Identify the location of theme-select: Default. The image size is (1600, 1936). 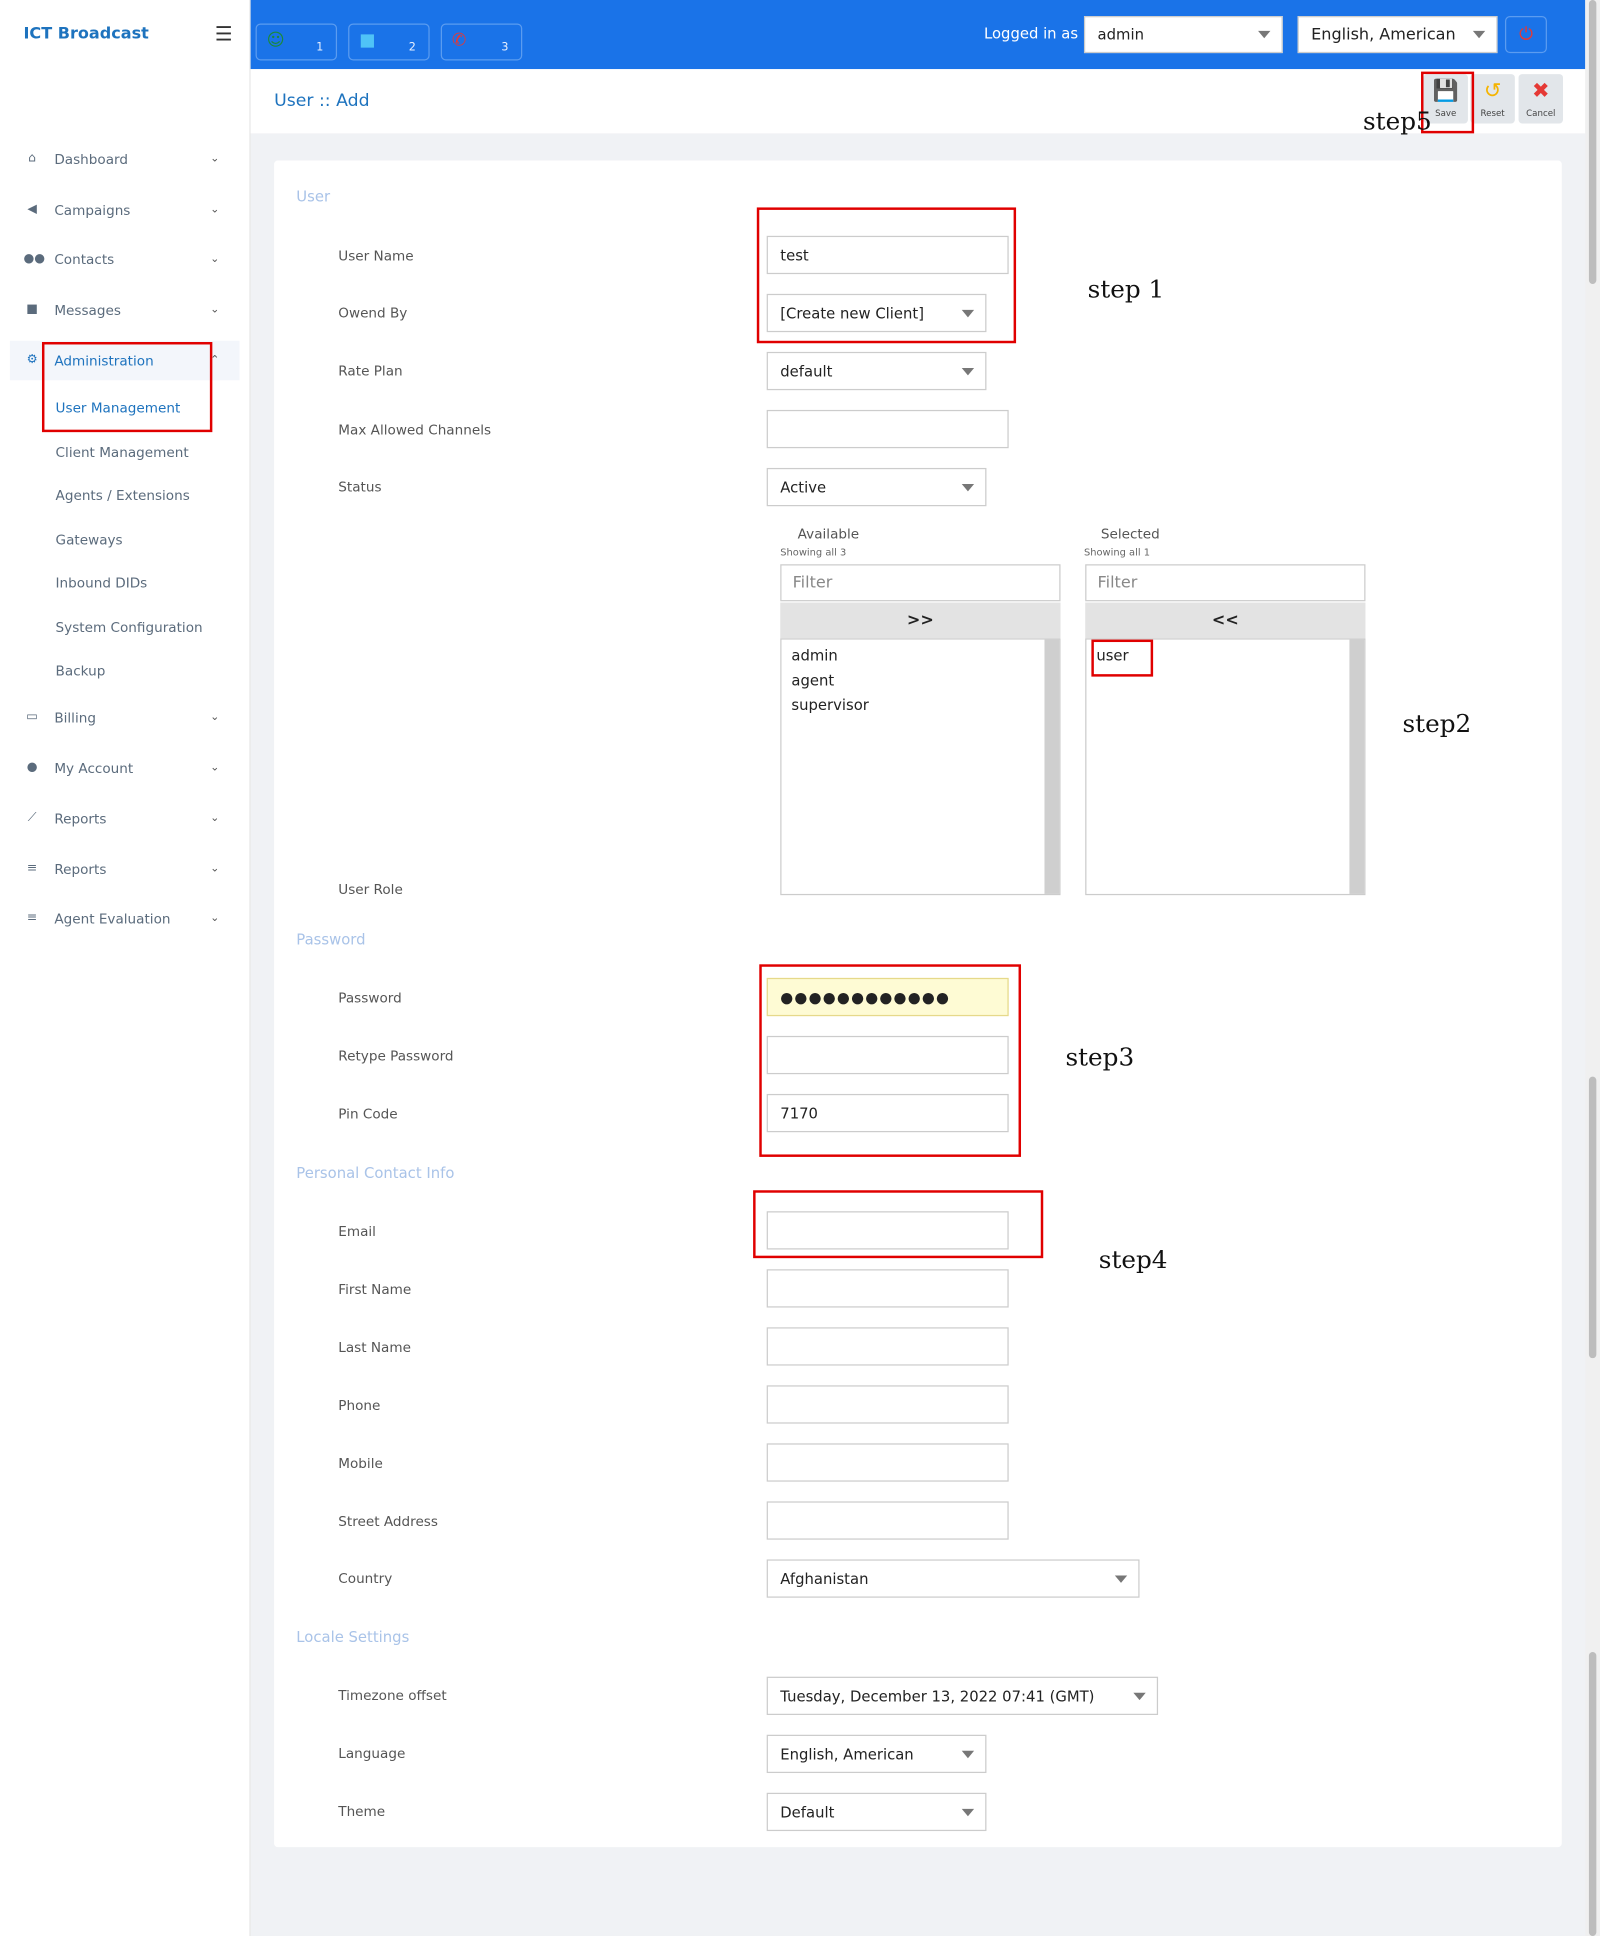
(876, 1812).